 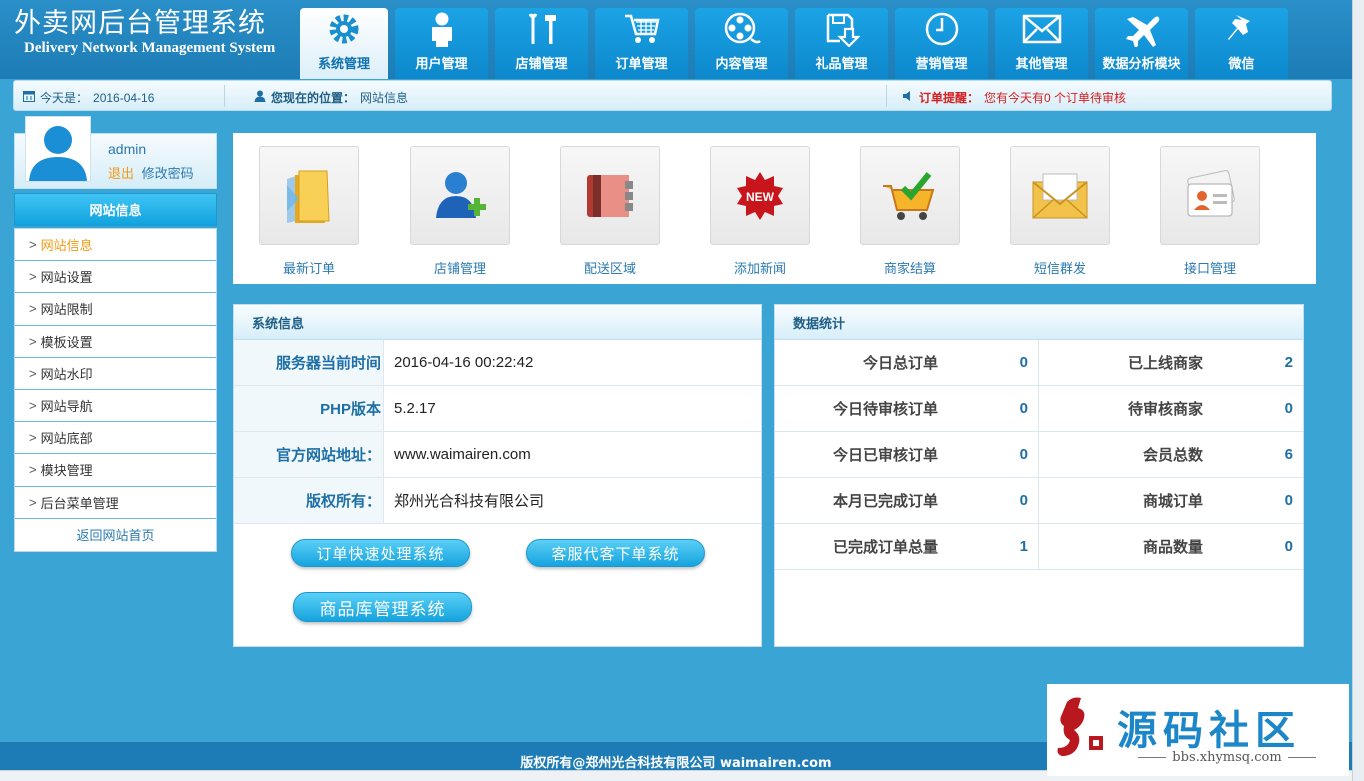 I want to click on quick-delivery-area: 配送区域, so click(x=610, y=211).